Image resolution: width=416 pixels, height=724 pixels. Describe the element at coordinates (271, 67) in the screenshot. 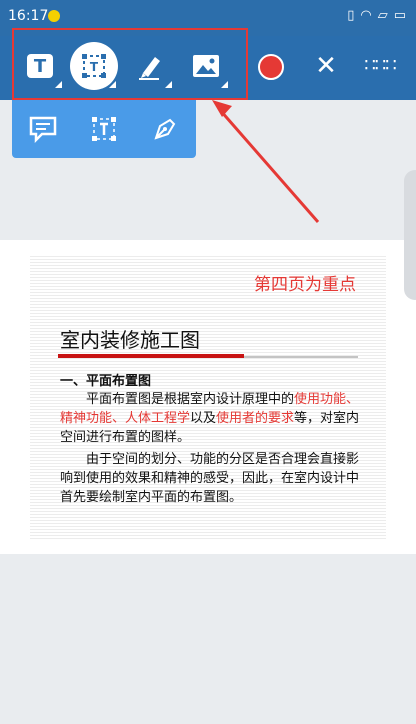

I see `record-button` at that location.